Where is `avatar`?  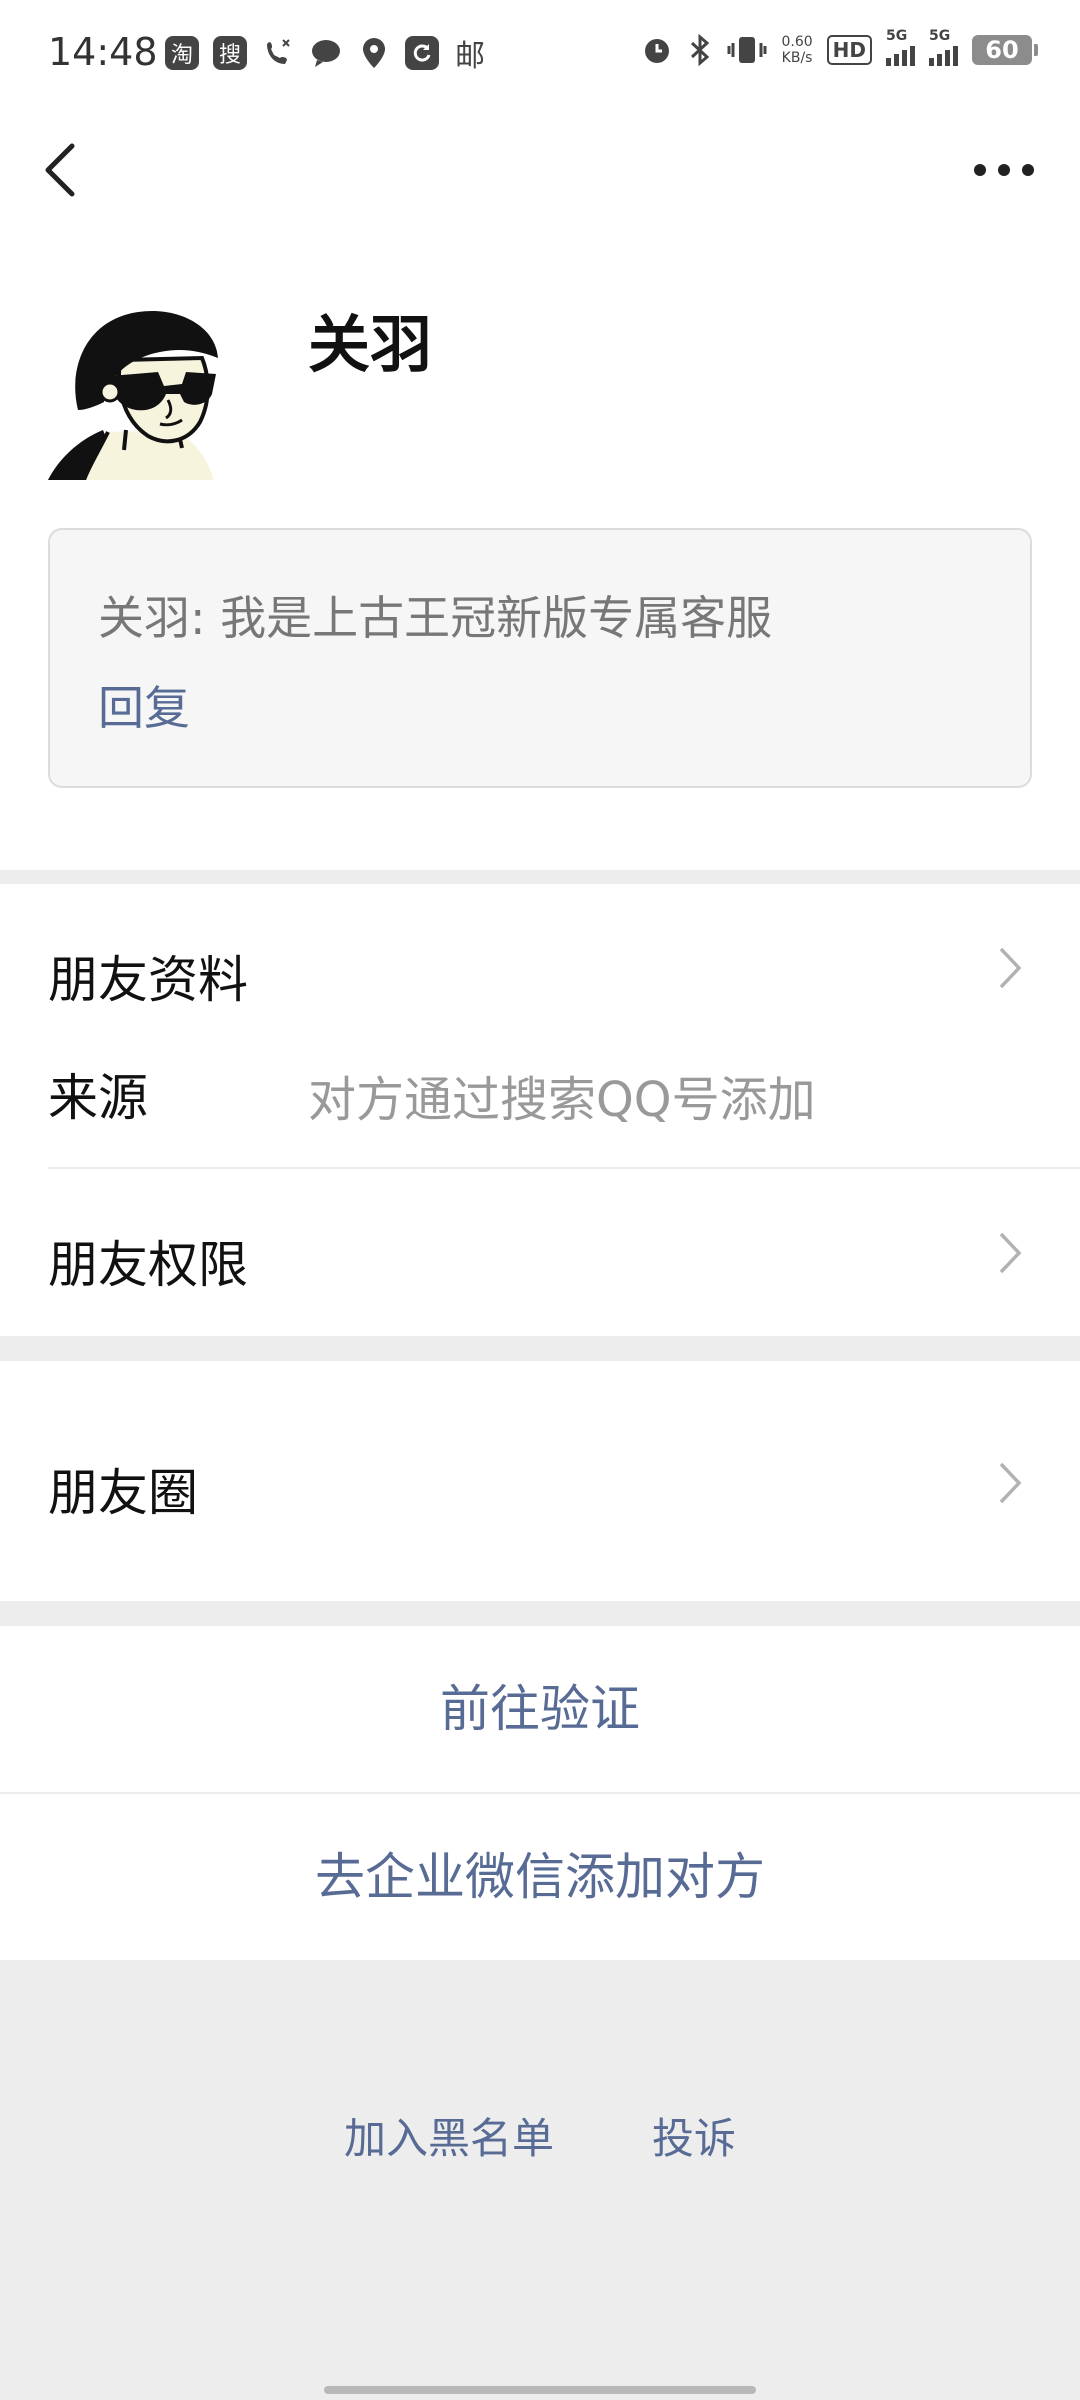 avatar is located at coordinates (143, 390).